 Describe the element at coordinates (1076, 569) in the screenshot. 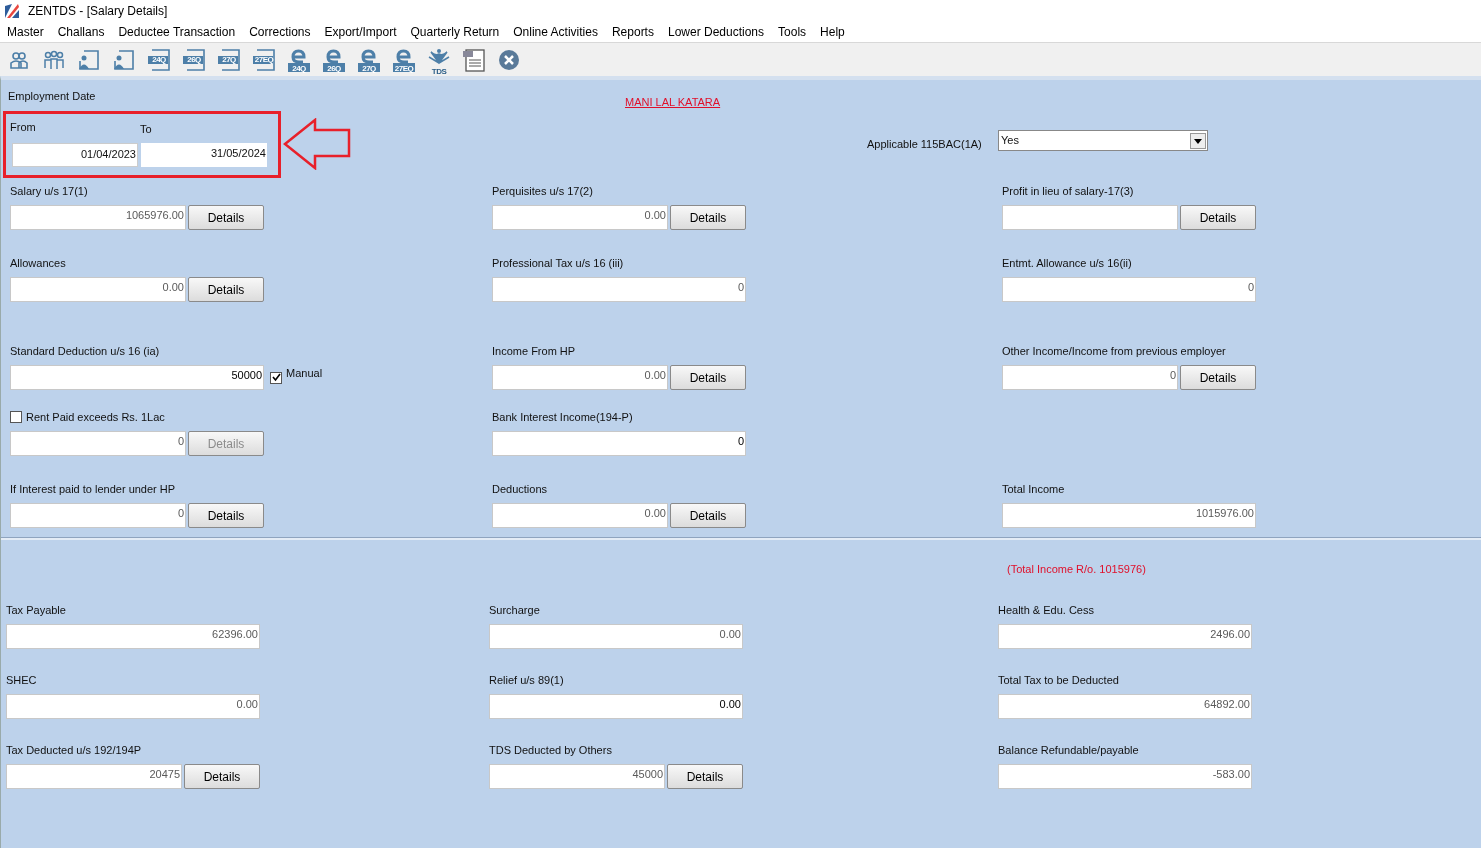

I see `total-income-note: (Total Income R/o. 1015976)` at that location.